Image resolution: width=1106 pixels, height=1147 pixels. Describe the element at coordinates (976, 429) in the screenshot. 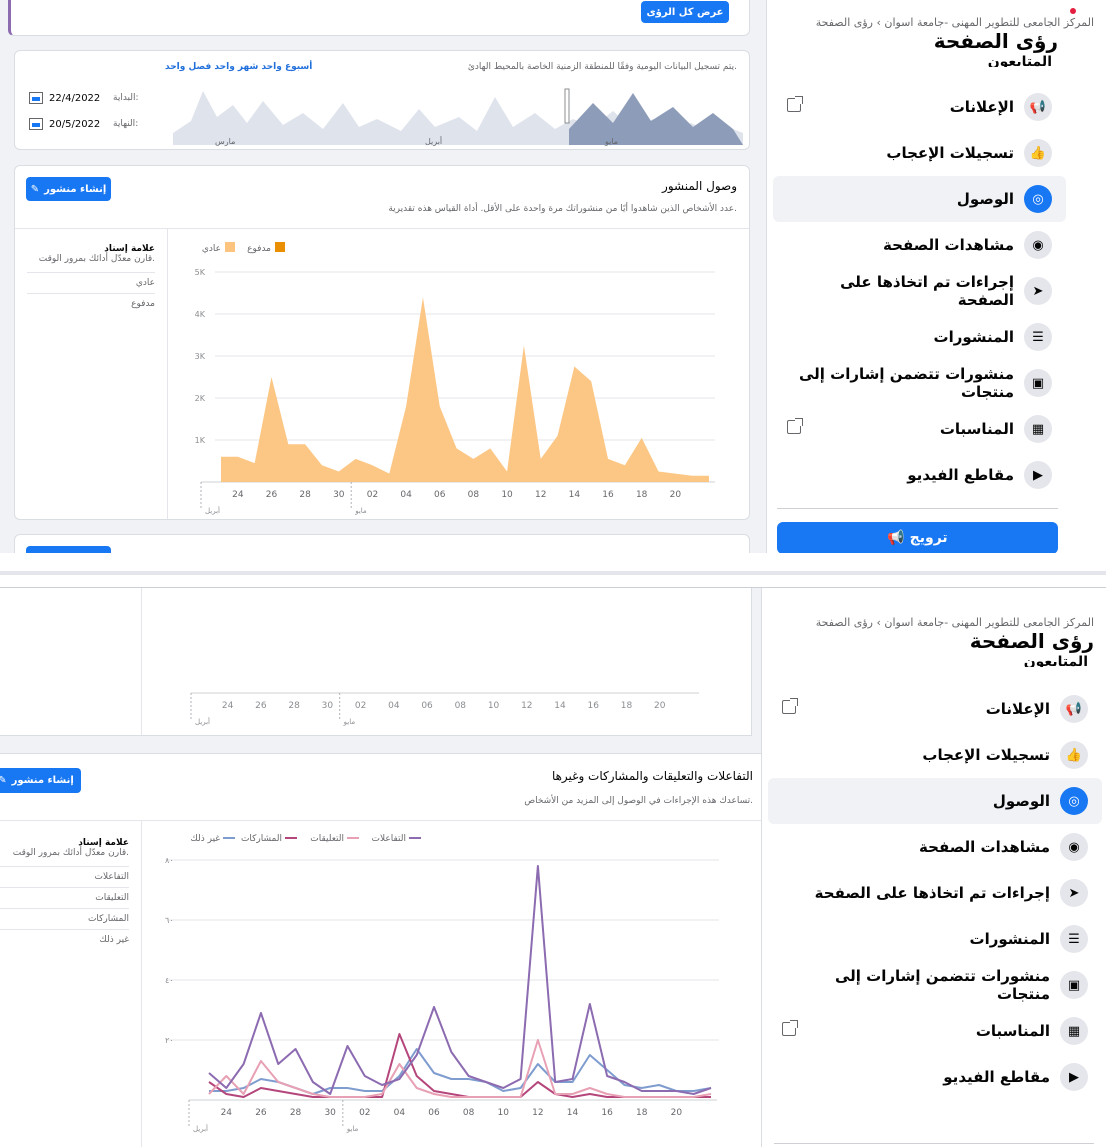

I see `sidebar-item-label: المناسبات` at that location.